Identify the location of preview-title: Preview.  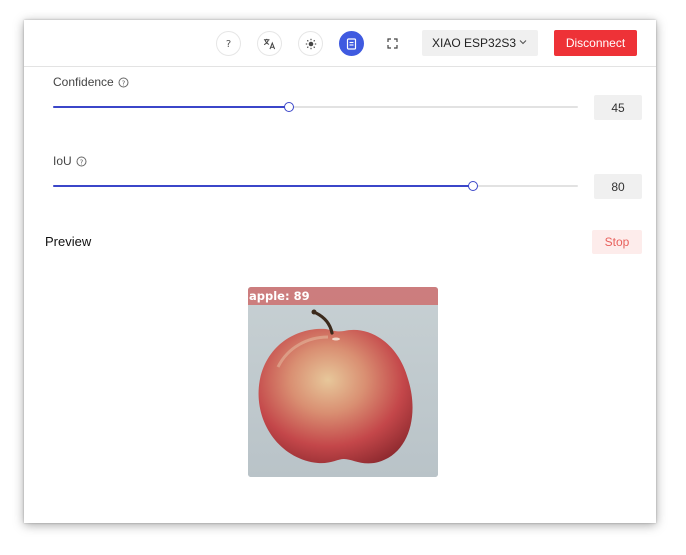
(68, 241).